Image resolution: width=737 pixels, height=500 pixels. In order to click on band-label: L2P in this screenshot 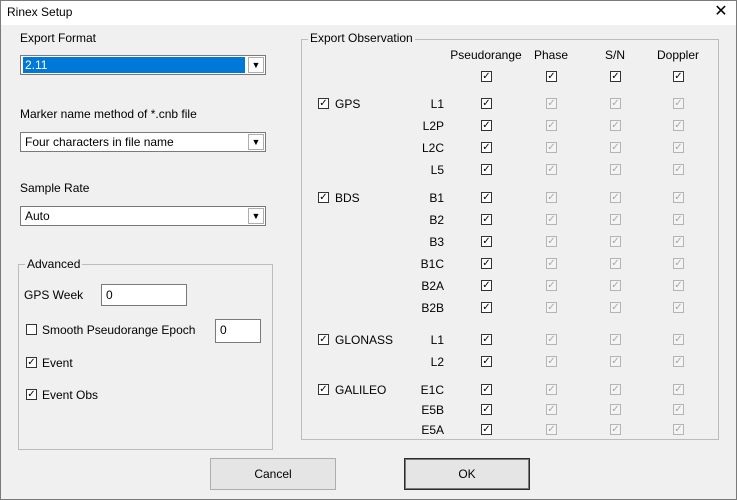, I will do `click(433, 126)`.